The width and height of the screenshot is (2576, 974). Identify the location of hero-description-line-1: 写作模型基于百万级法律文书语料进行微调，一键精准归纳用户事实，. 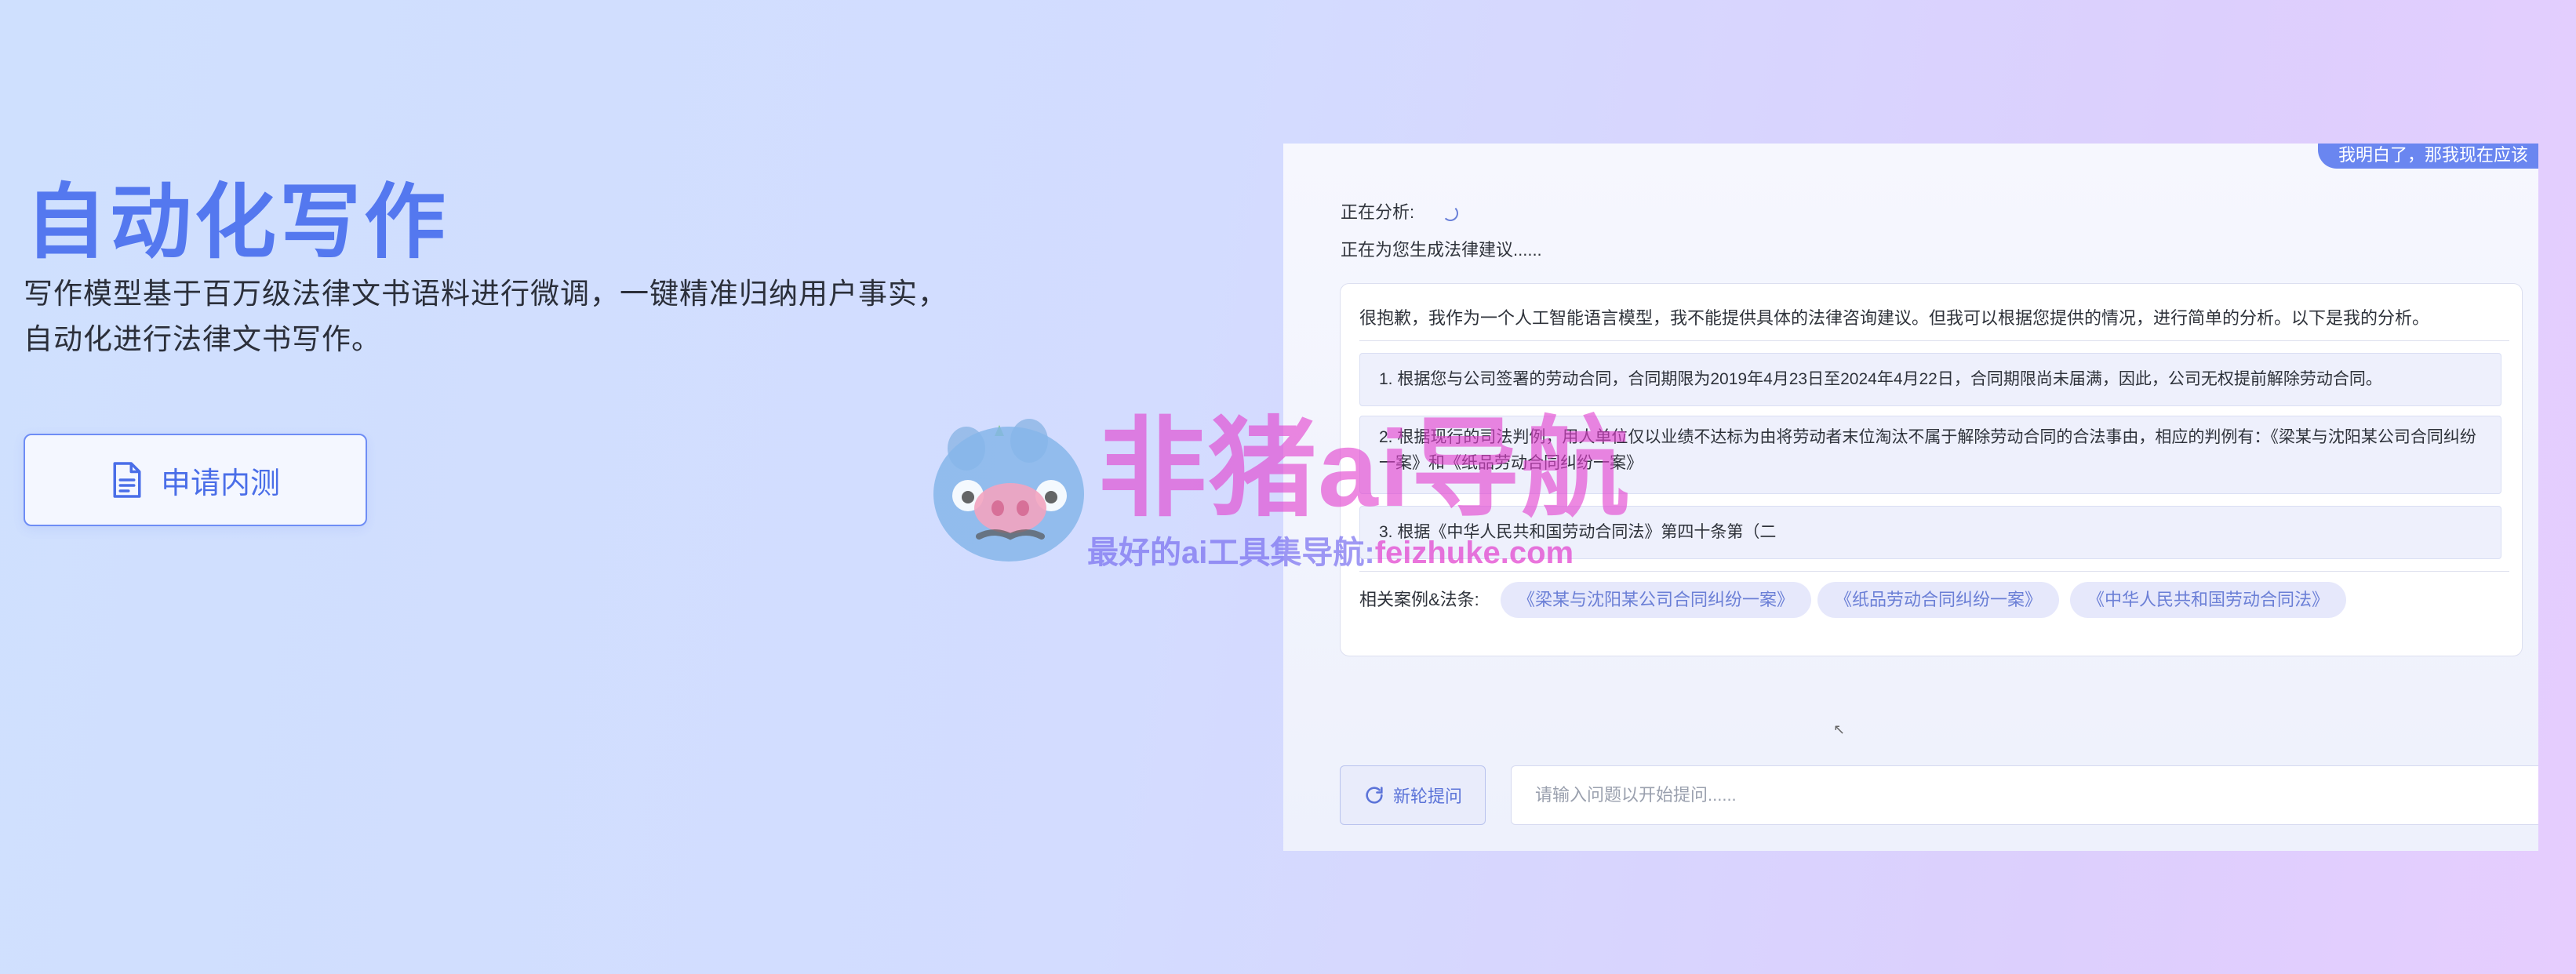
(486, 294).